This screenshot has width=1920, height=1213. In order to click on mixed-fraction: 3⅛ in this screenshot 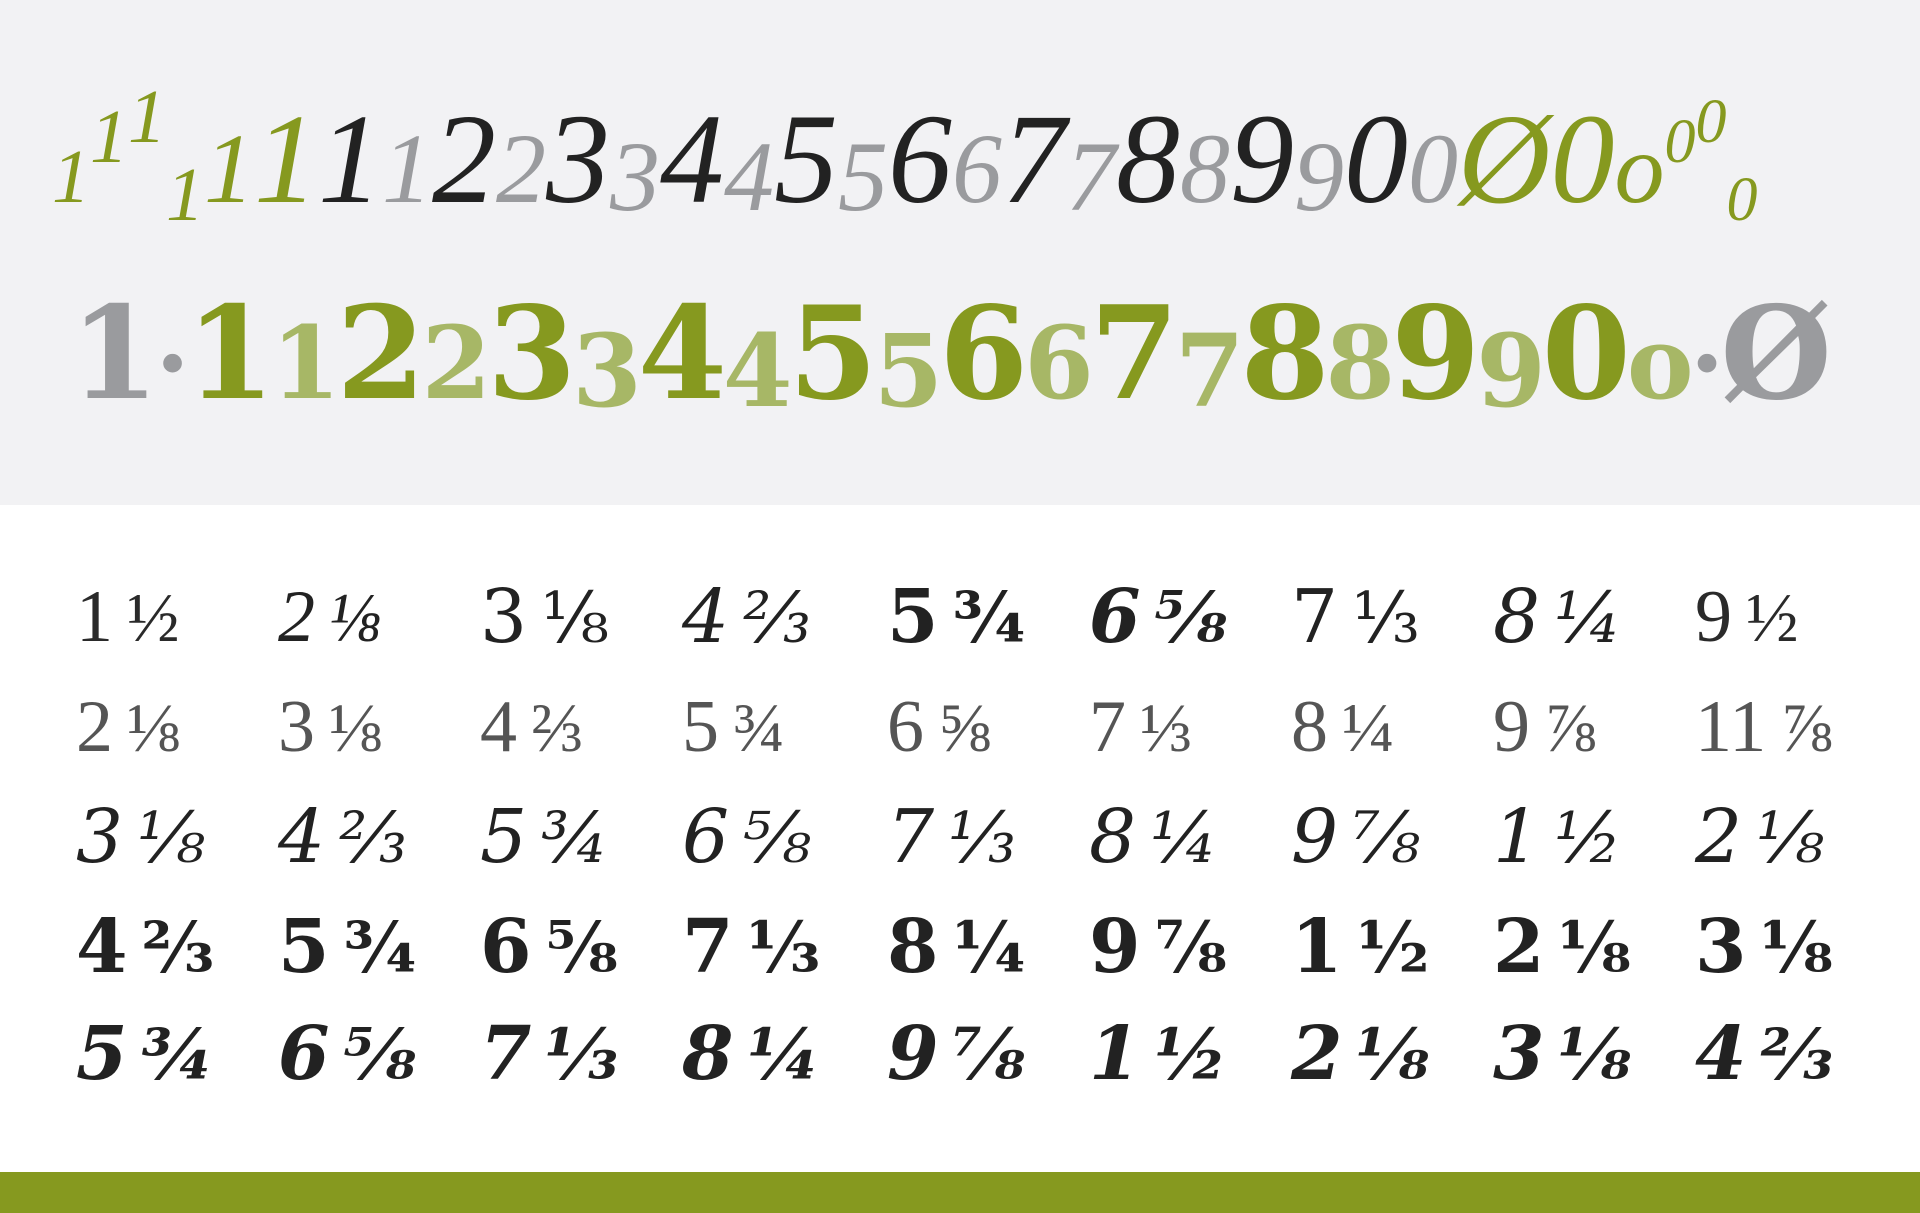, I will do `click(1764, 947)`.